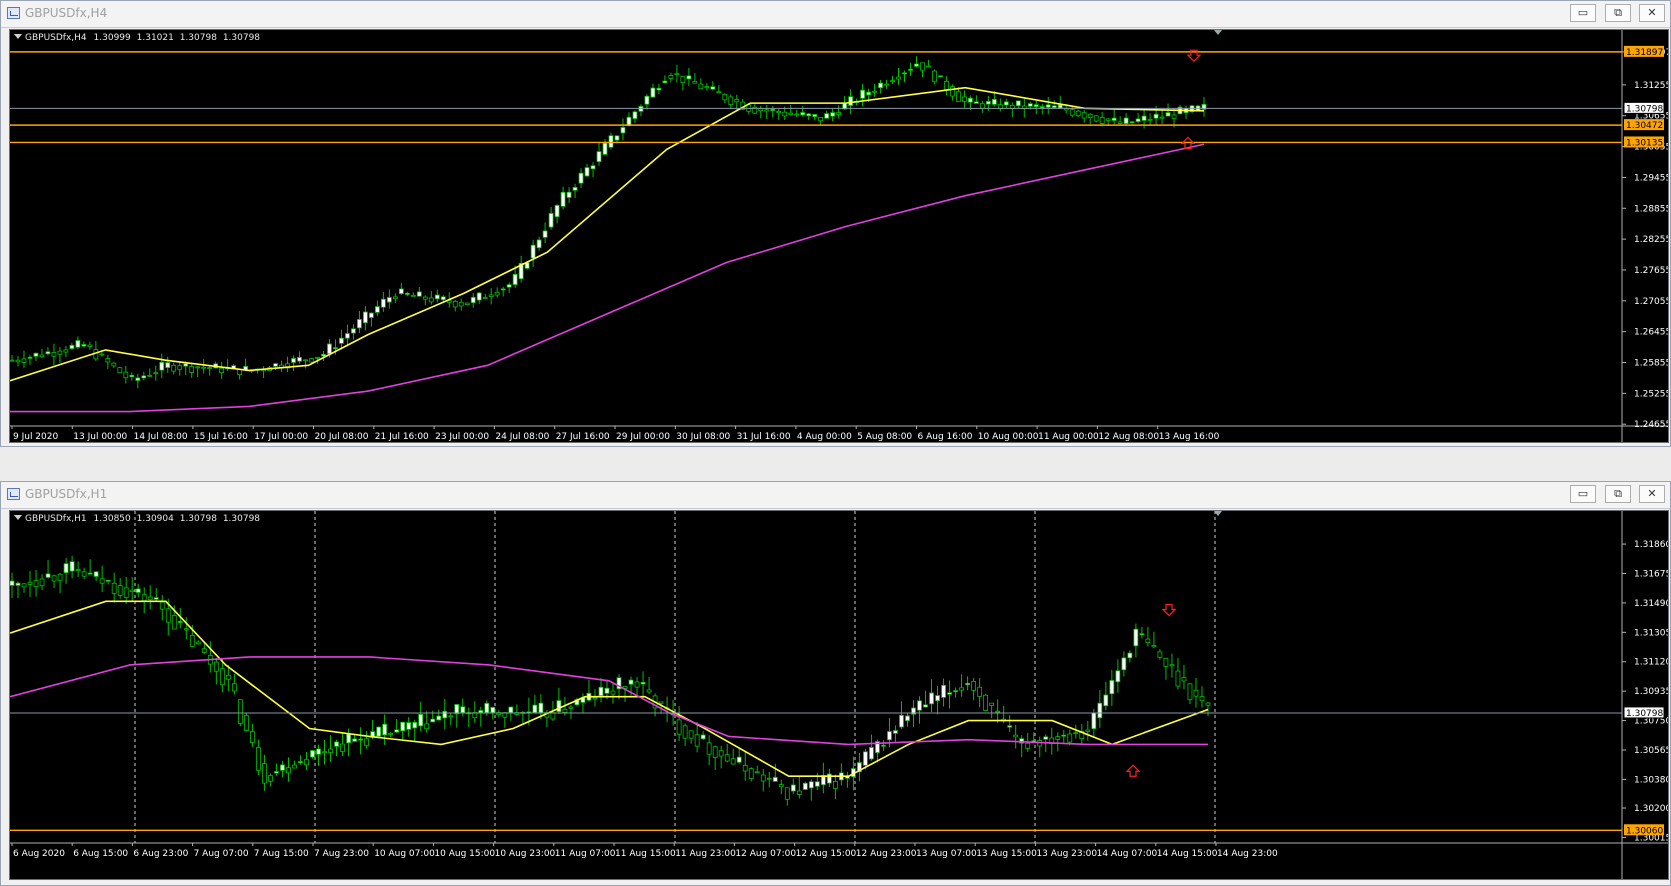 This screenshot has width=1671, height=886. Describe the element at coordinates (1651, 663) in the screenshot. I see `price-label: 1.31120` at that location.